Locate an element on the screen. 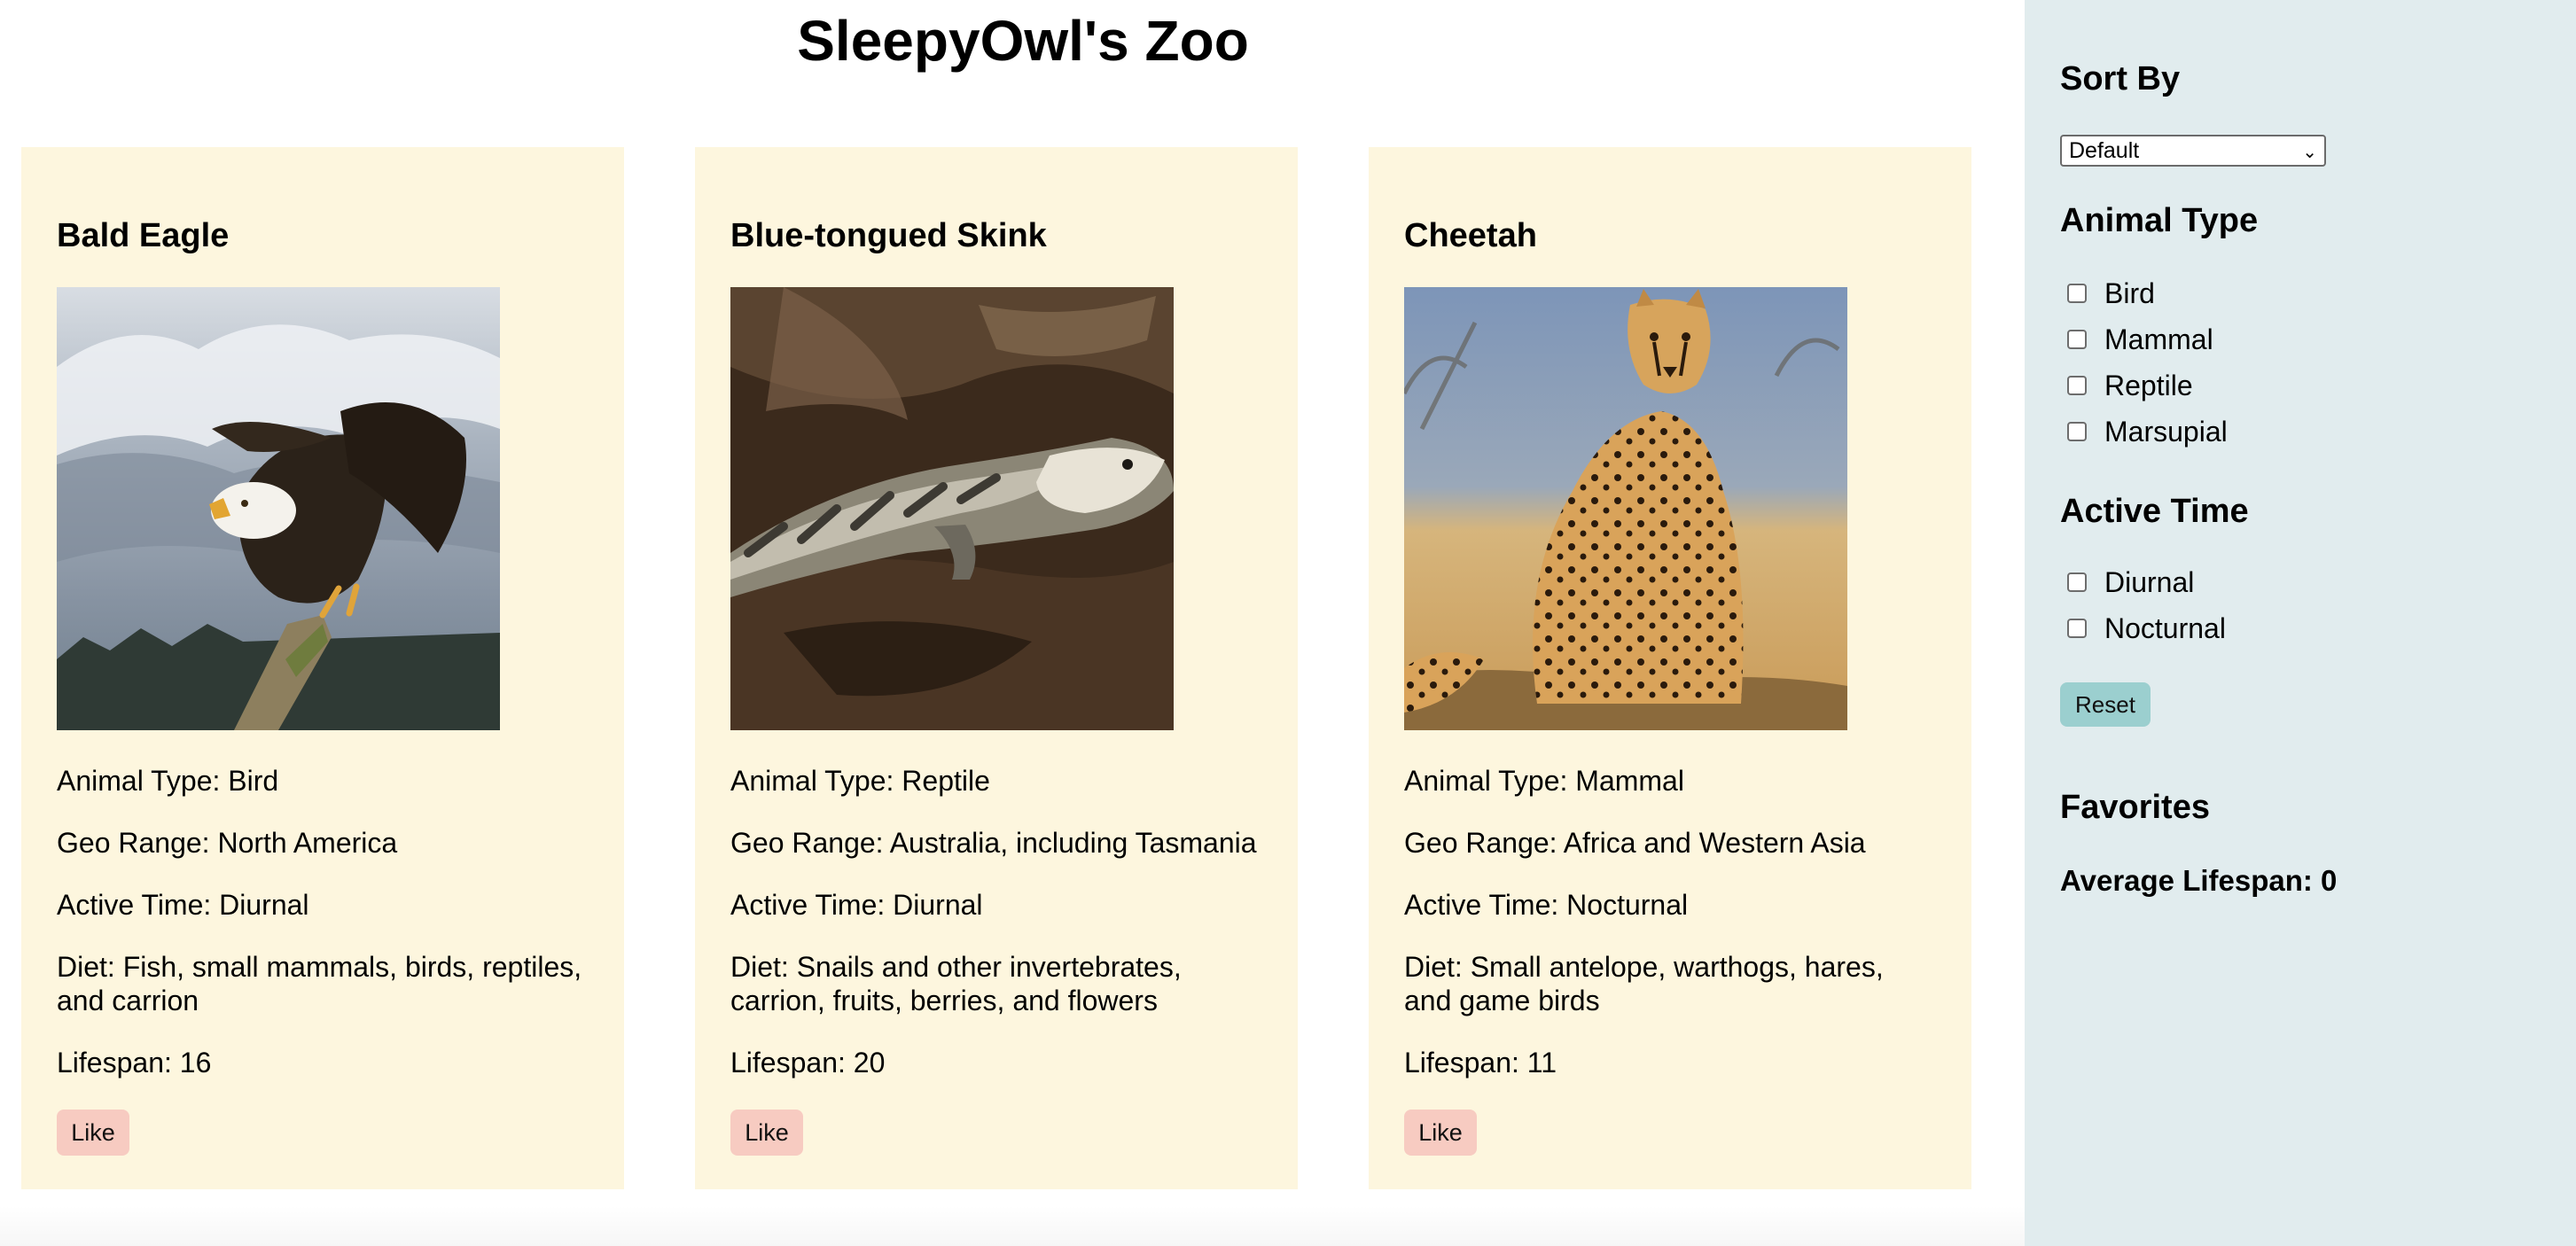  active-time-heading: Active Time is located at coordinates (2154, 511).